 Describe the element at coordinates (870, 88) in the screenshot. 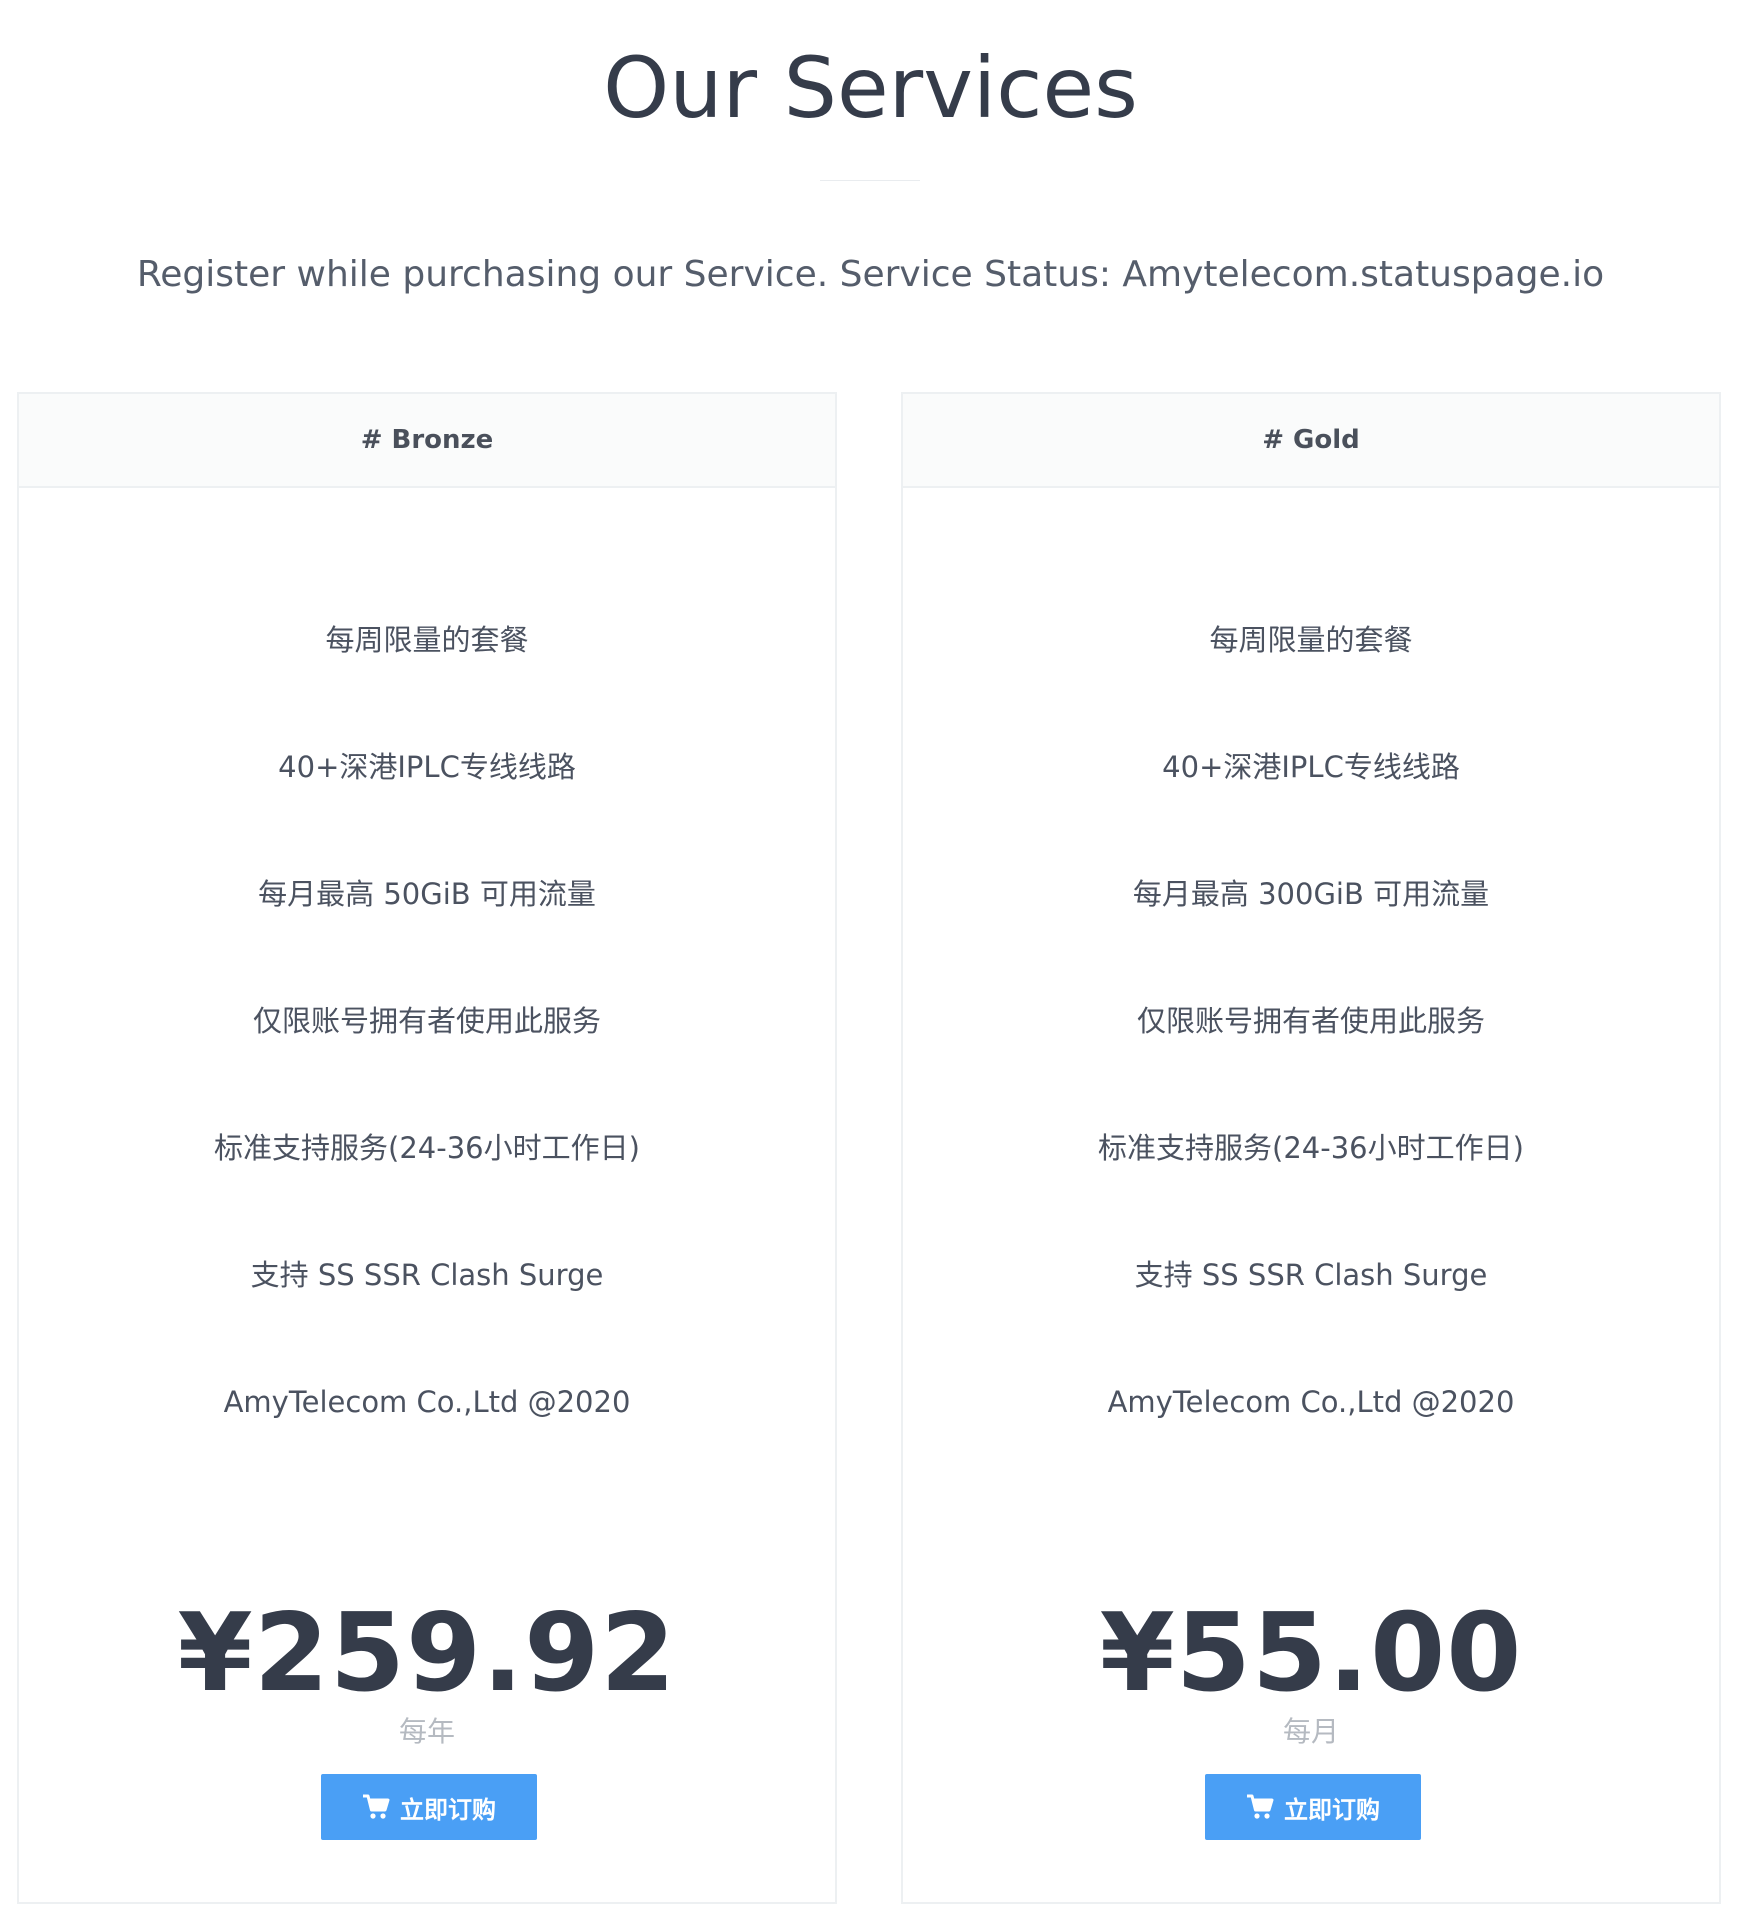

I see `page-title: Our Services` at that location.